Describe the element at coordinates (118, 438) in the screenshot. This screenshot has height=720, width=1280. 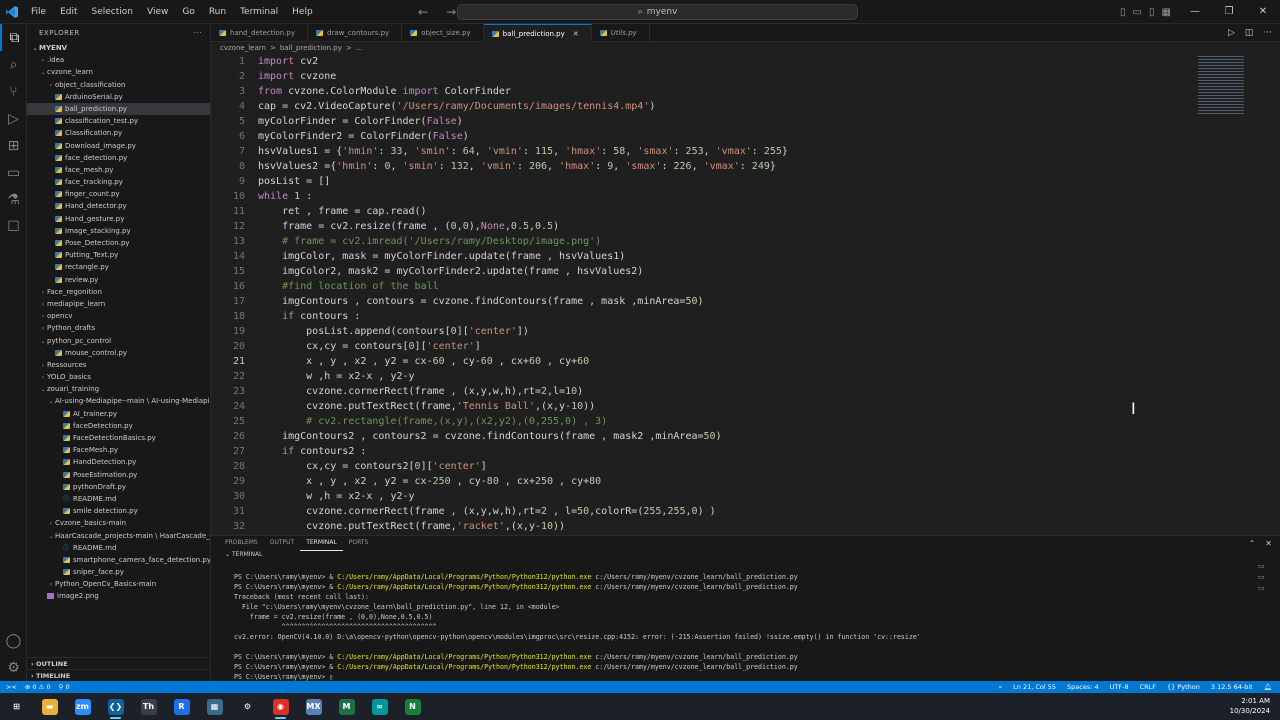
I see `tree-file: FaceDetectionBasics.py` at that location.